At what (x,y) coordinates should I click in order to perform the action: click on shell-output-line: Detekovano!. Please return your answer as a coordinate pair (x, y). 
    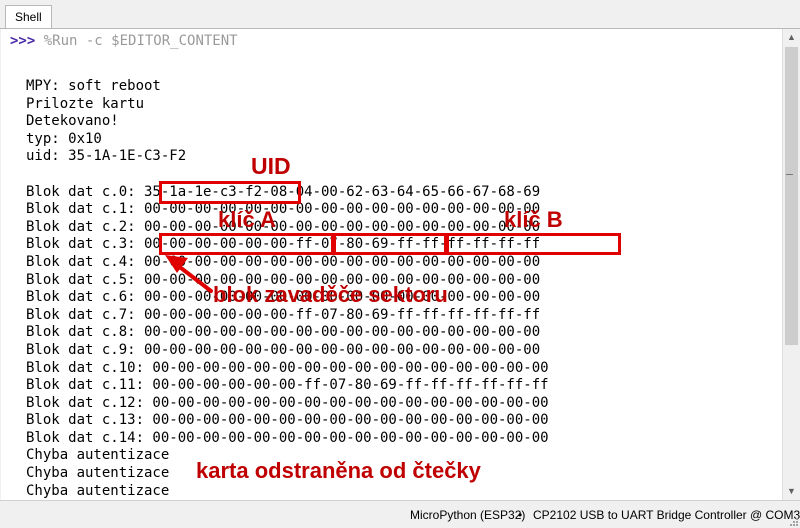
    Looking at the image, I should click on (72, 121).